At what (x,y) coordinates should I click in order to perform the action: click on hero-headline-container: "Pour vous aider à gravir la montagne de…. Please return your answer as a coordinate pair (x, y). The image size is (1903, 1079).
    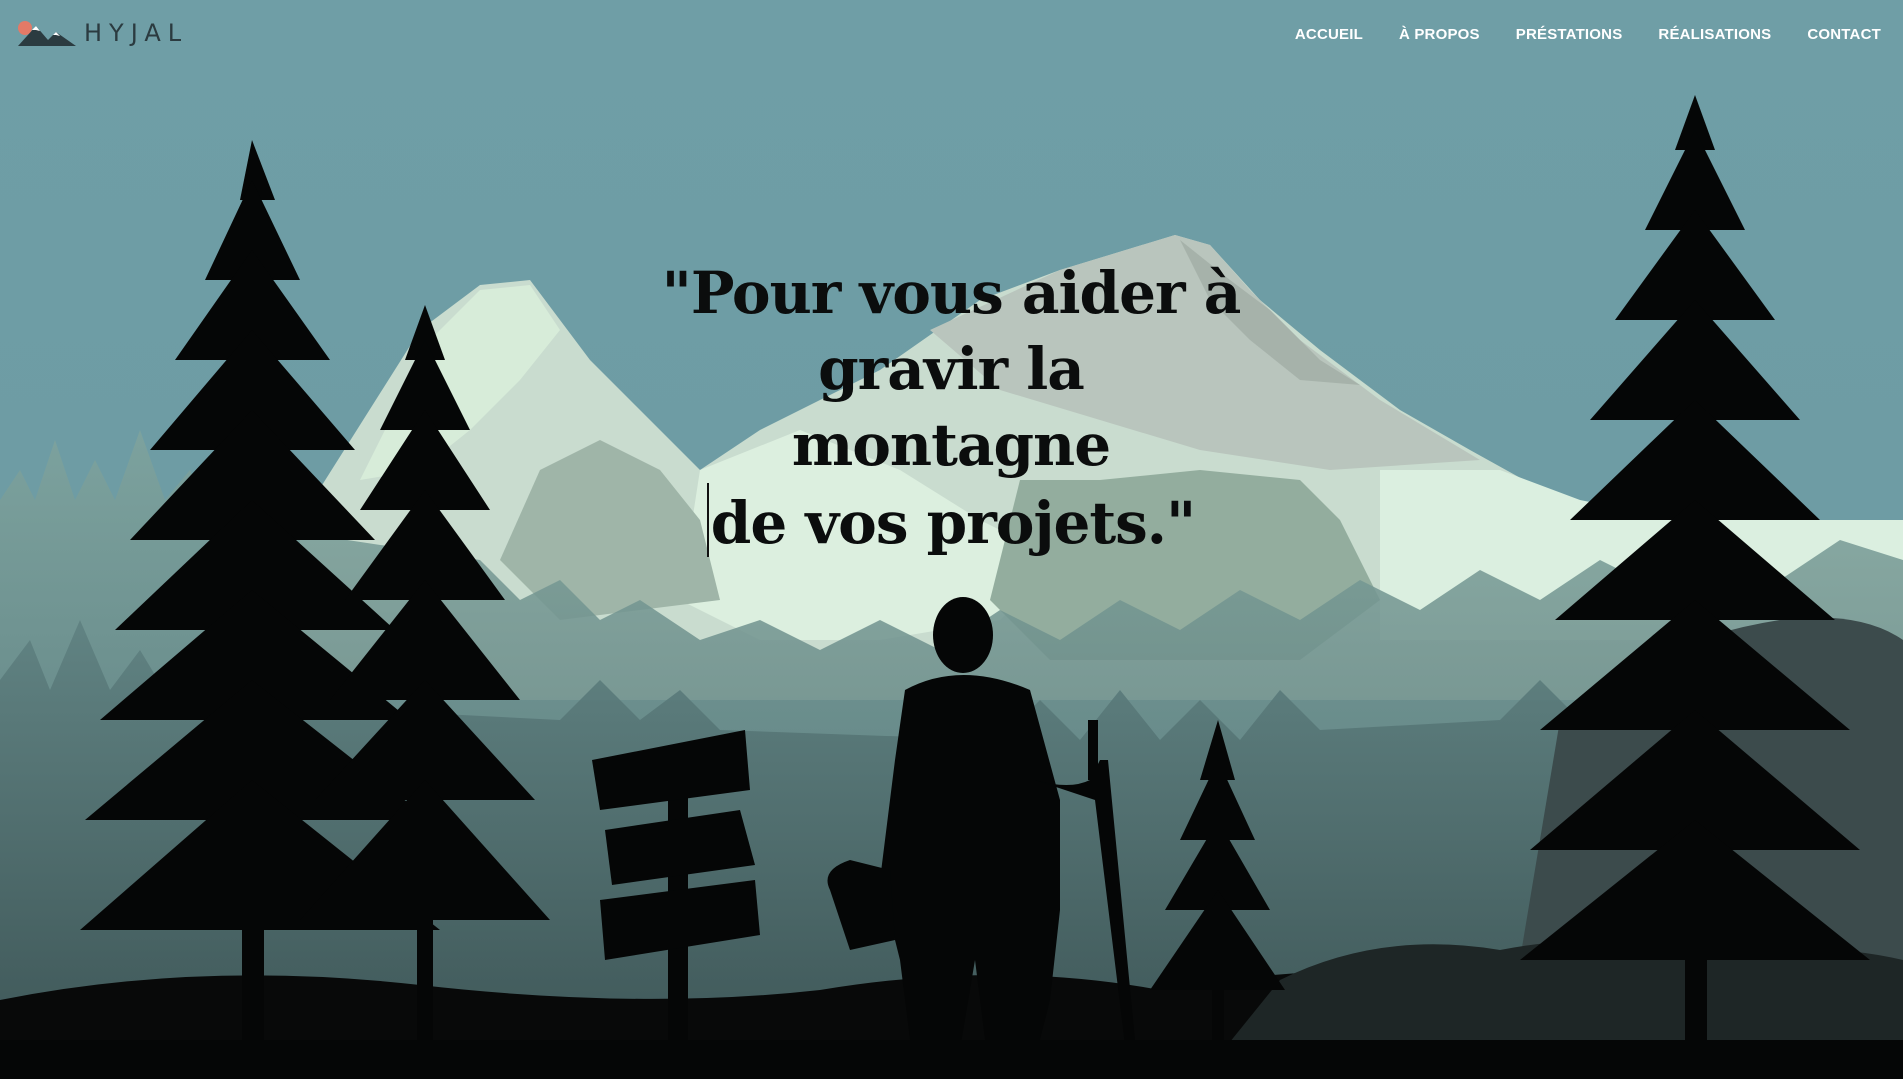
    Looking at the image, I should click on (951, 408).